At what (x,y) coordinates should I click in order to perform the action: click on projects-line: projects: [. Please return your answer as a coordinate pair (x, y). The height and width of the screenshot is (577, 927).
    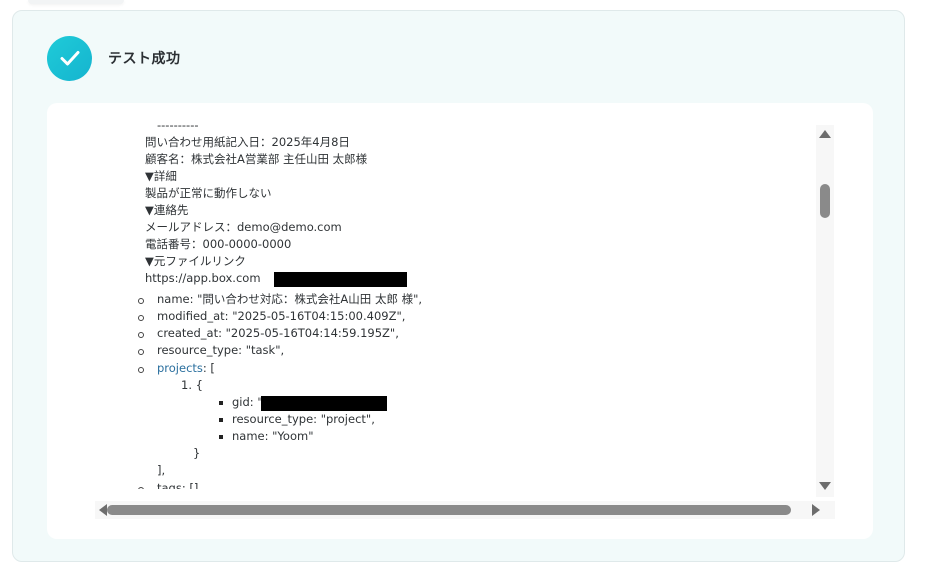
    Looking at the image, I should click on (186, 368).